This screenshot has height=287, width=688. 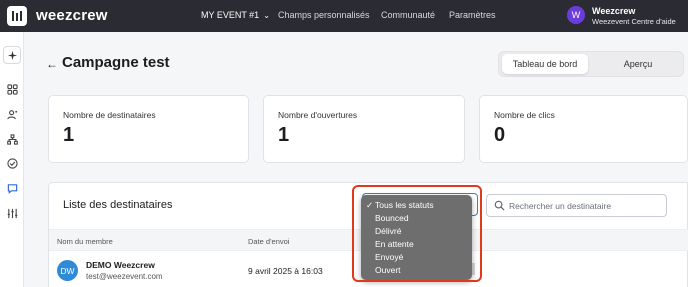 I want to click on search-input, so click(x=584, y=205).